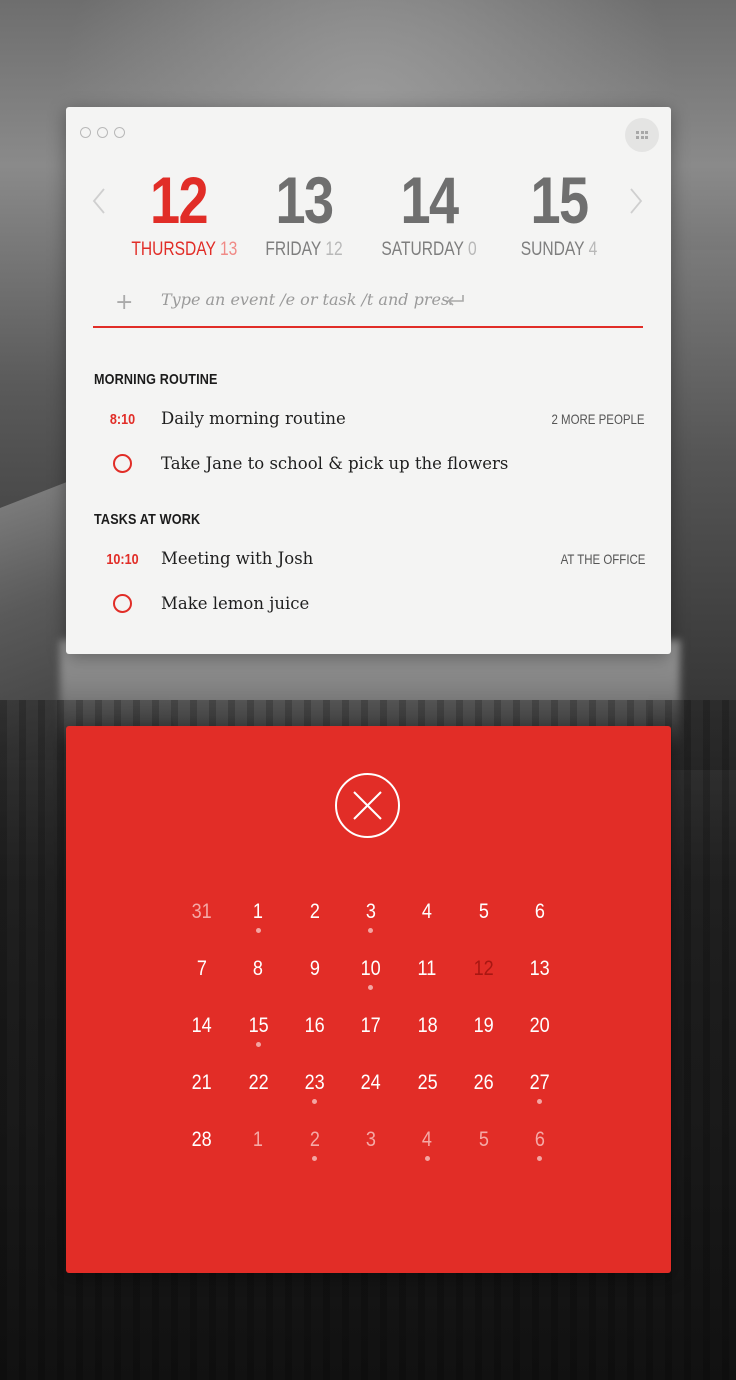 This screenshot has width=736, height=1380. I want to click on calendar-day-number: 31, so click(202, 911).